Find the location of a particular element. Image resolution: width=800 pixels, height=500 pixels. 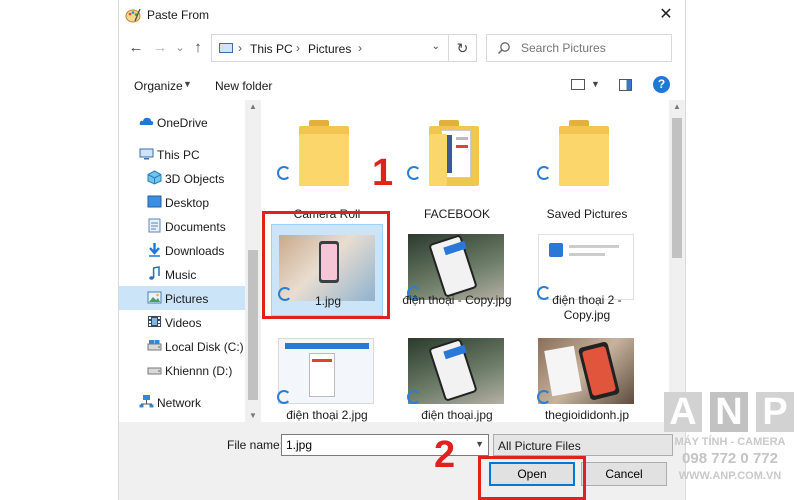

local-disk-icon is located at coordinates (154, 345).